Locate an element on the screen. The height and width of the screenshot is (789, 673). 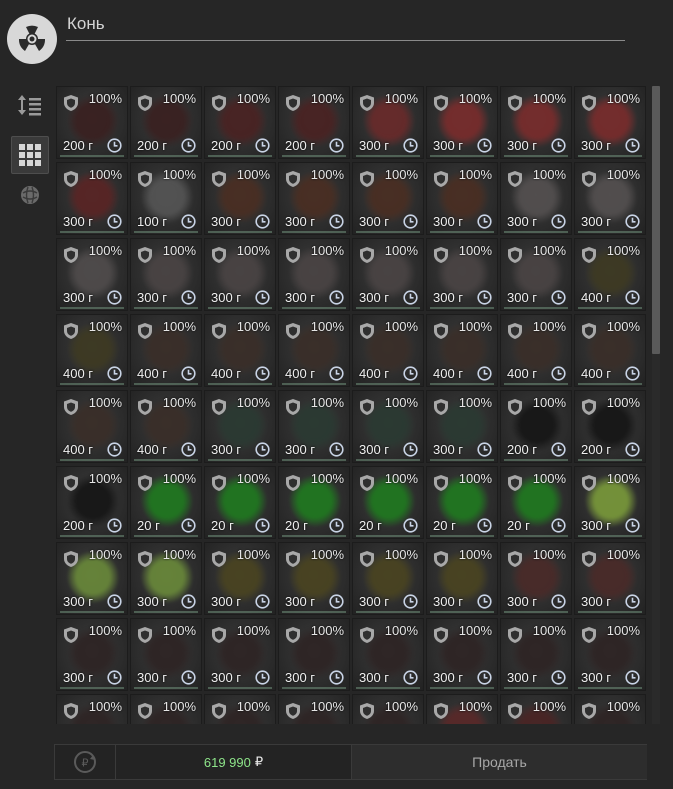
sort-button is located at coordinates (30, 105).